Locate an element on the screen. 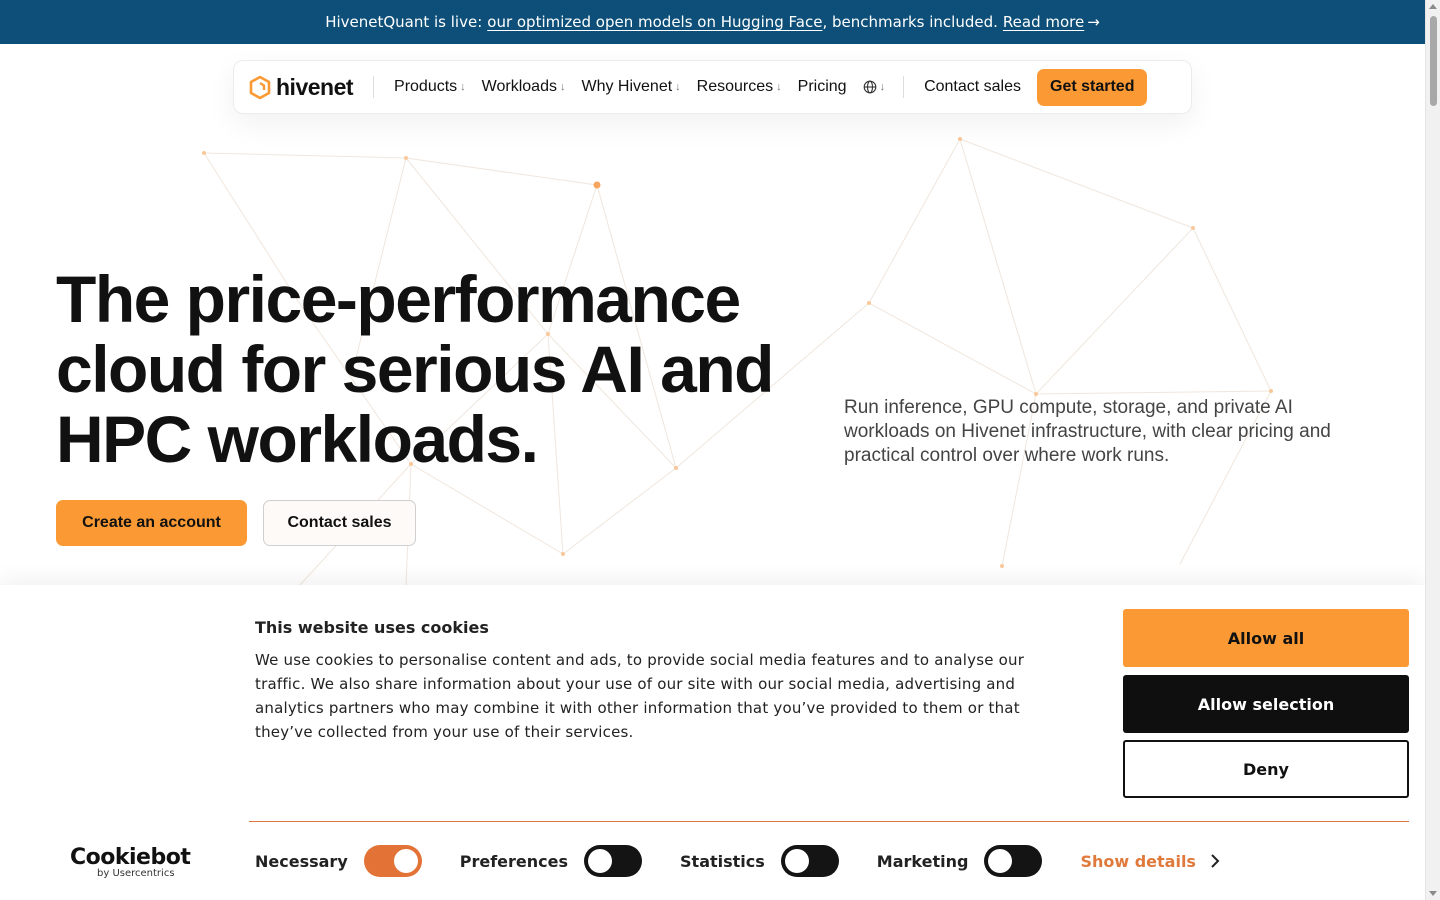 This screenshot has width=1440, height=900. get-started-button: Get started is located at coordinates (1092, 87).